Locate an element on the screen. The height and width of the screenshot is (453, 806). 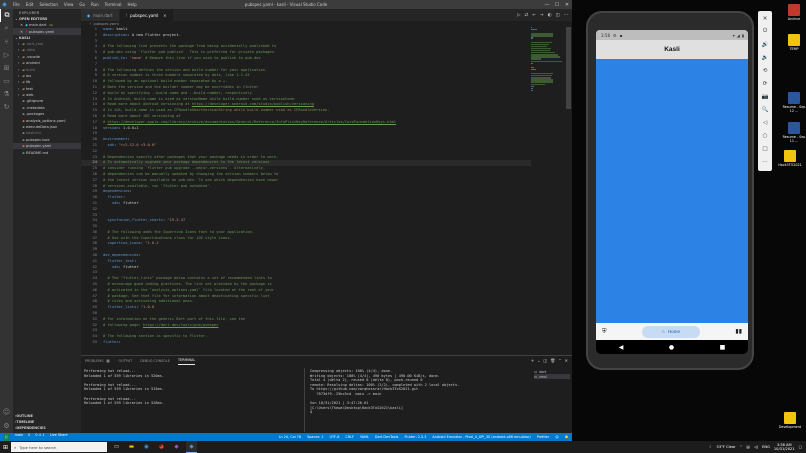
overview-icon: □ is located at coordinates (764, 148).